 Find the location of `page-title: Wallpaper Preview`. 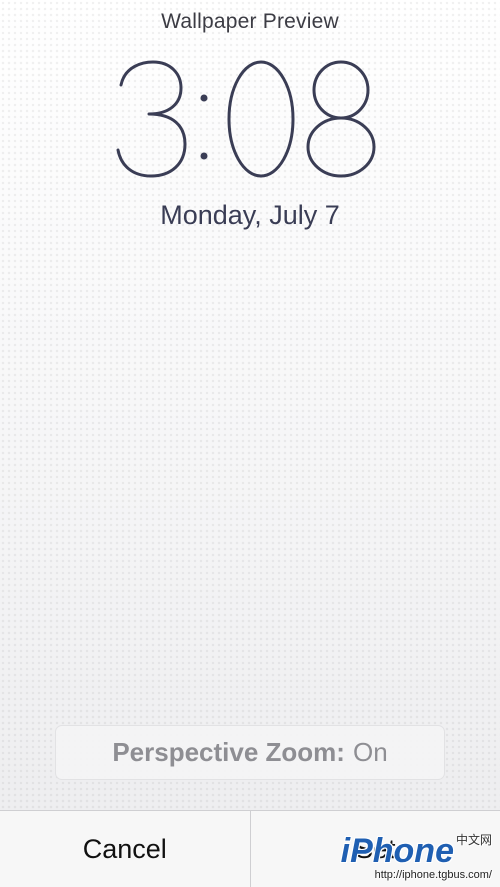

page-title: Wallpaper Preview is located at coordinates (250, 21).